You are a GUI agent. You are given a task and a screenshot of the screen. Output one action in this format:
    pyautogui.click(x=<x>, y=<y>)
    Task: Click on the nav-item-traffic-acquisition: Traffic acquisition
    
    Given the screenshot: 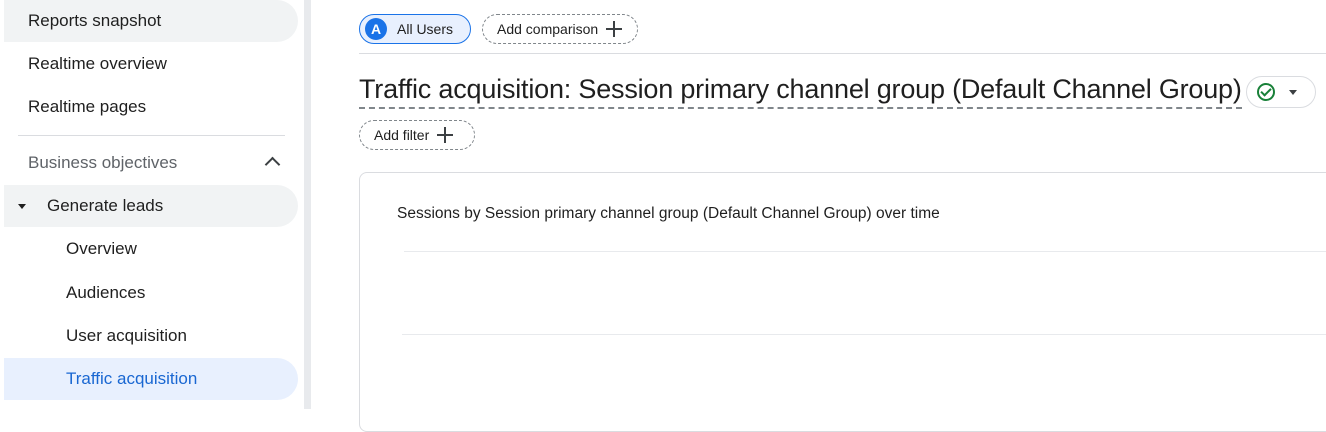 What is the action you would take?
    pyautogui.click(x=151, y=379)
    